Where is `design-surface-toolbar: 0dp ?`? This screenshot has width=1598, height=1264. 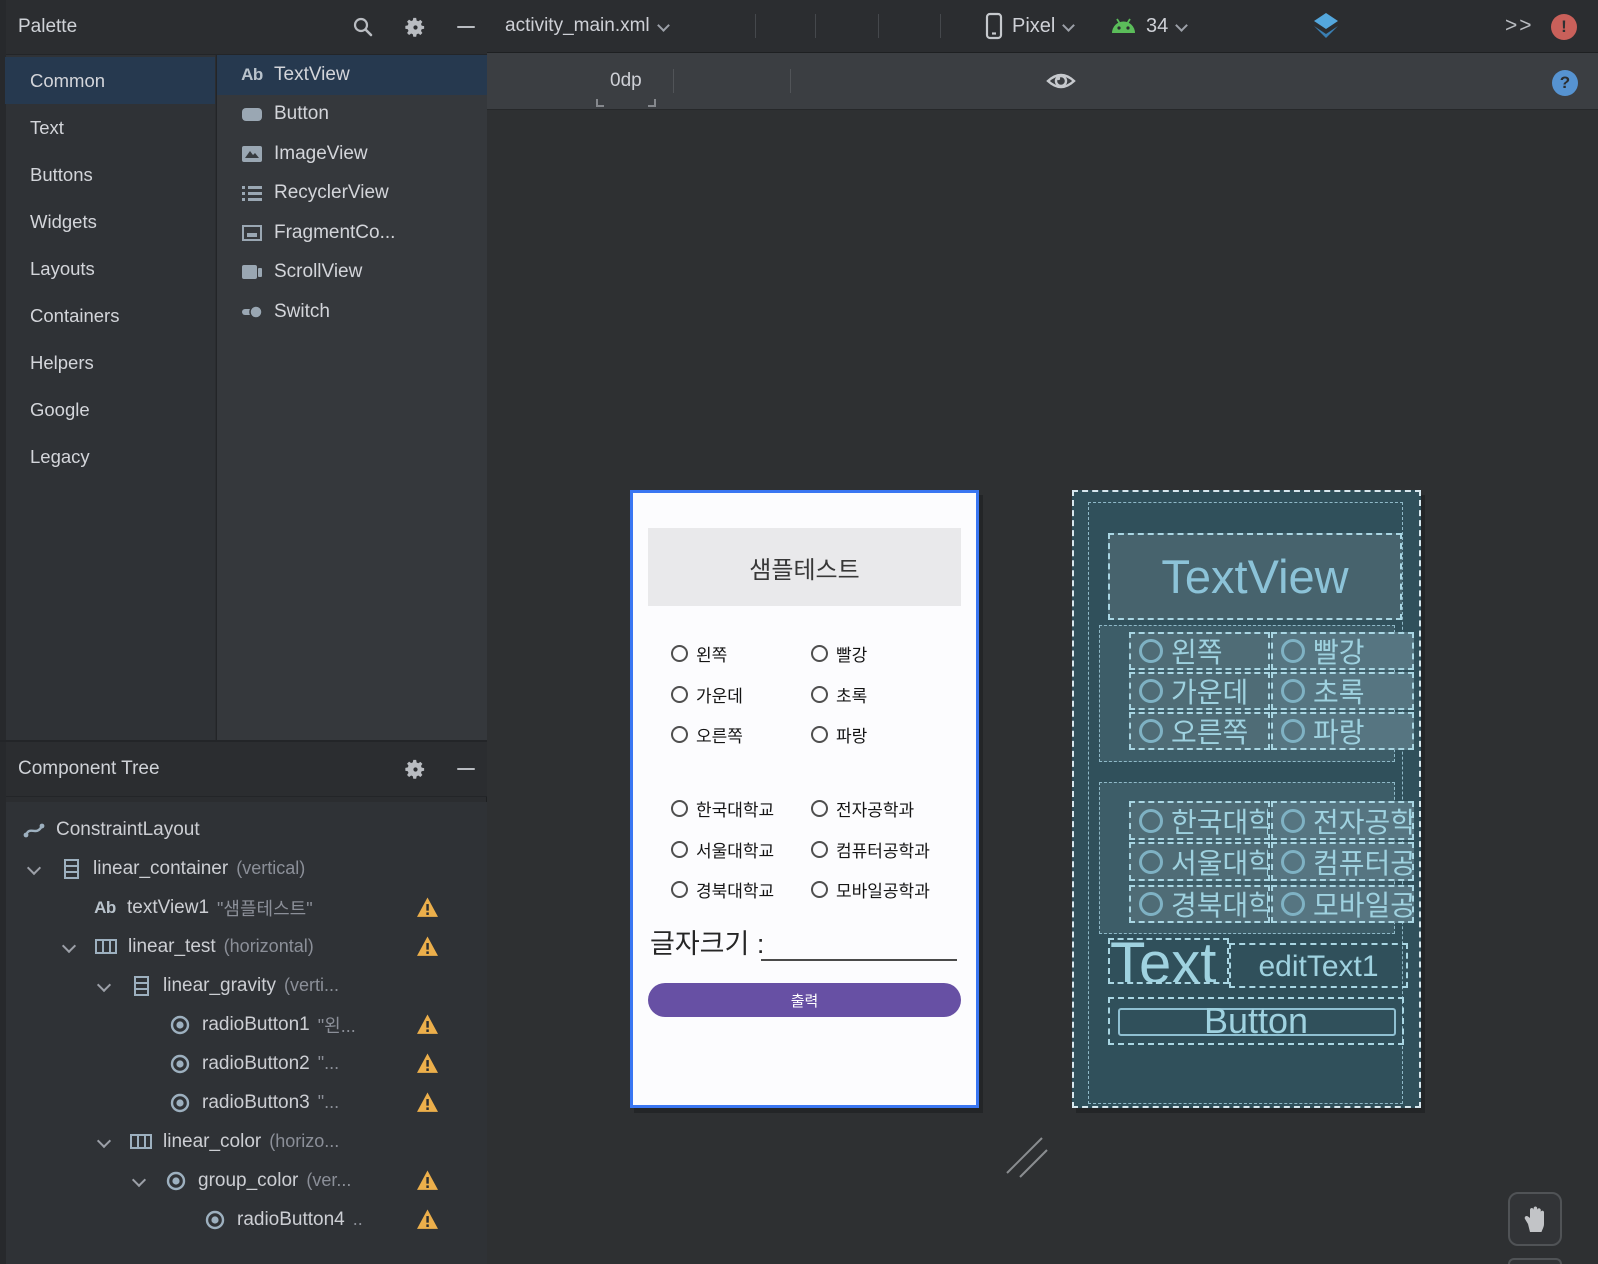 design-surface-toolbar: 0dp ? is located at coordinates (1042, 186).